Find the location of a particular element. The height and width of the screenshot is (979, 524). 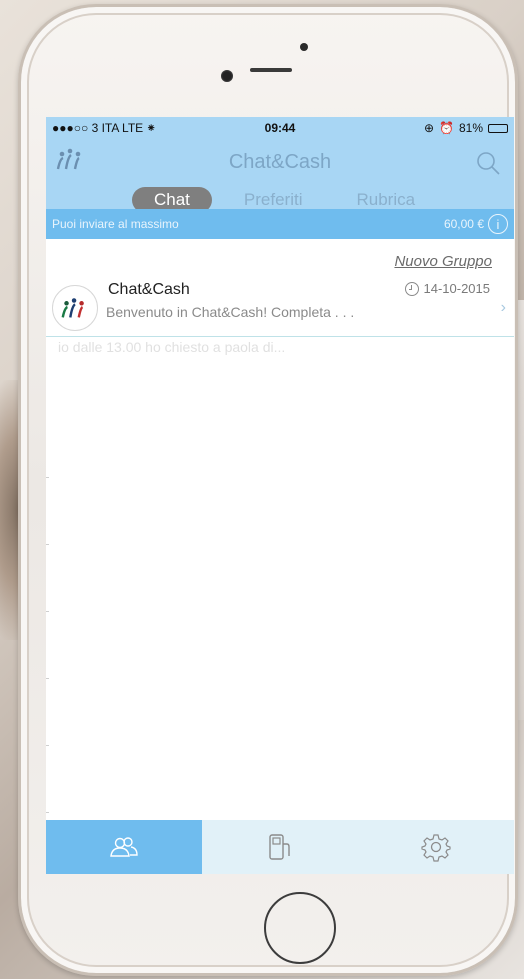

front-camera is located at coordinates (227, 76).